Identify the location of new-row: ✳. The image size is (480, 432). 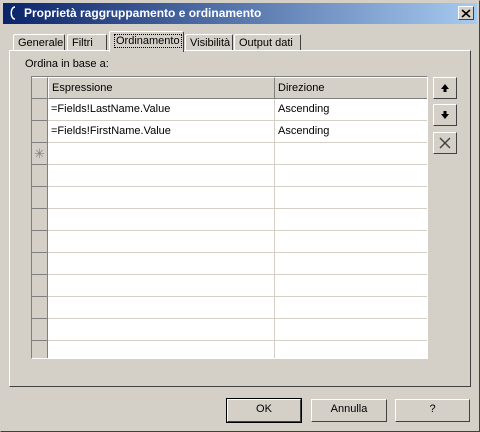
(229, 154).